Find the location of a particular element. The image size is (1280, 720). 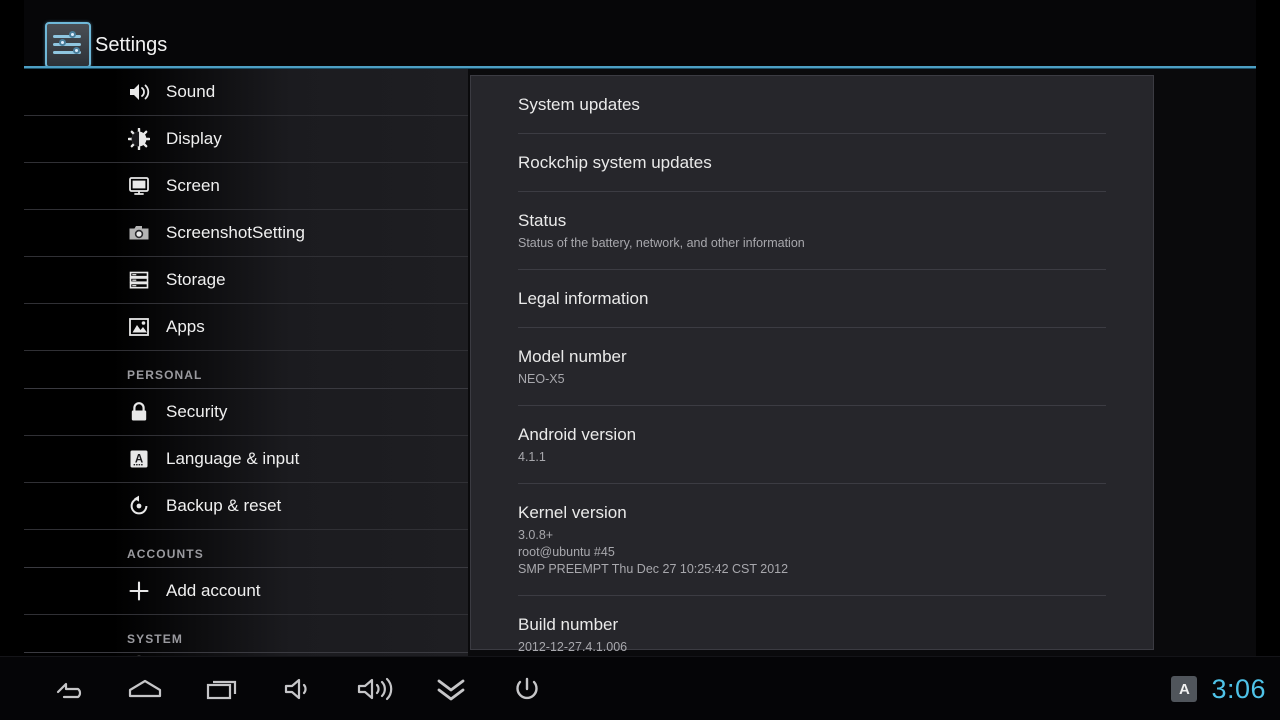

sidebar-item-storage: Storage is located at coordinates (246, 280).